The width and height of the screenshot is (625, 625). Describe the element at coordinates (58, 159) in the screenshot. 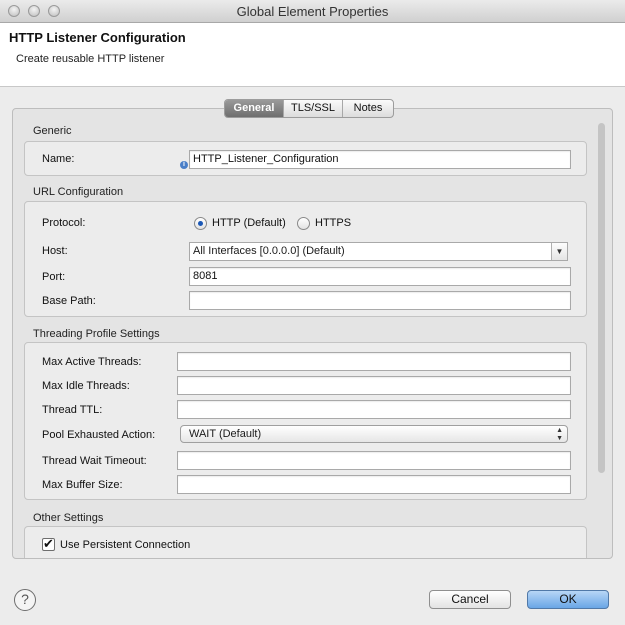

I see `name-label: Name:` at that location.